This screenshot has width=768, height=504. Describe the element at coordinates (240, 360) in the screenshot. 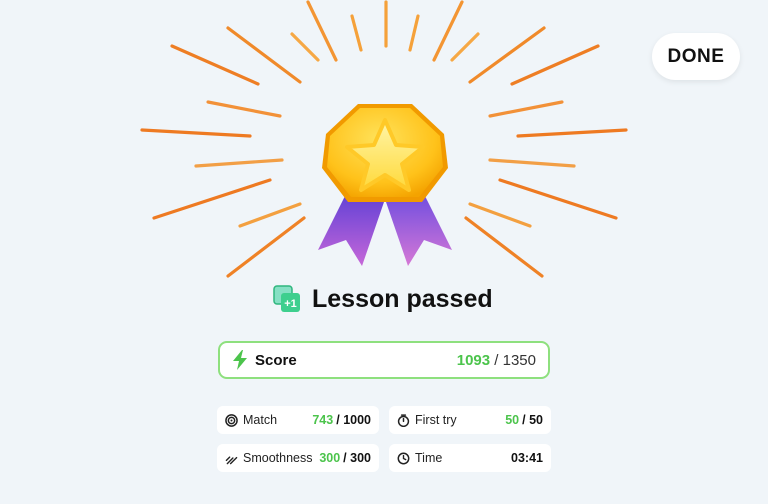

I see `lightning-icon` at that location.